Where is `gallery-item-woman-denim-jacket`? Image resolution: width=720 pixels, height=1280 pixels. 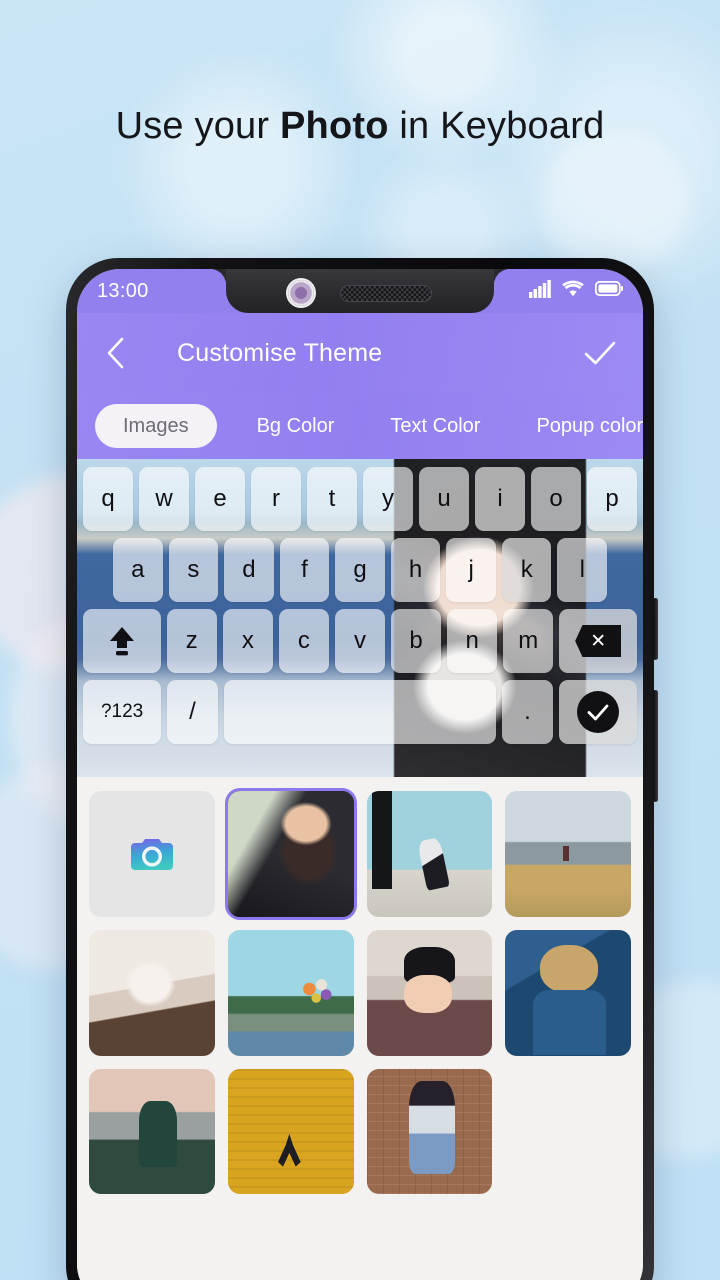
gallery-item-woman-denim-jacket is located at coordinates (568, 992).